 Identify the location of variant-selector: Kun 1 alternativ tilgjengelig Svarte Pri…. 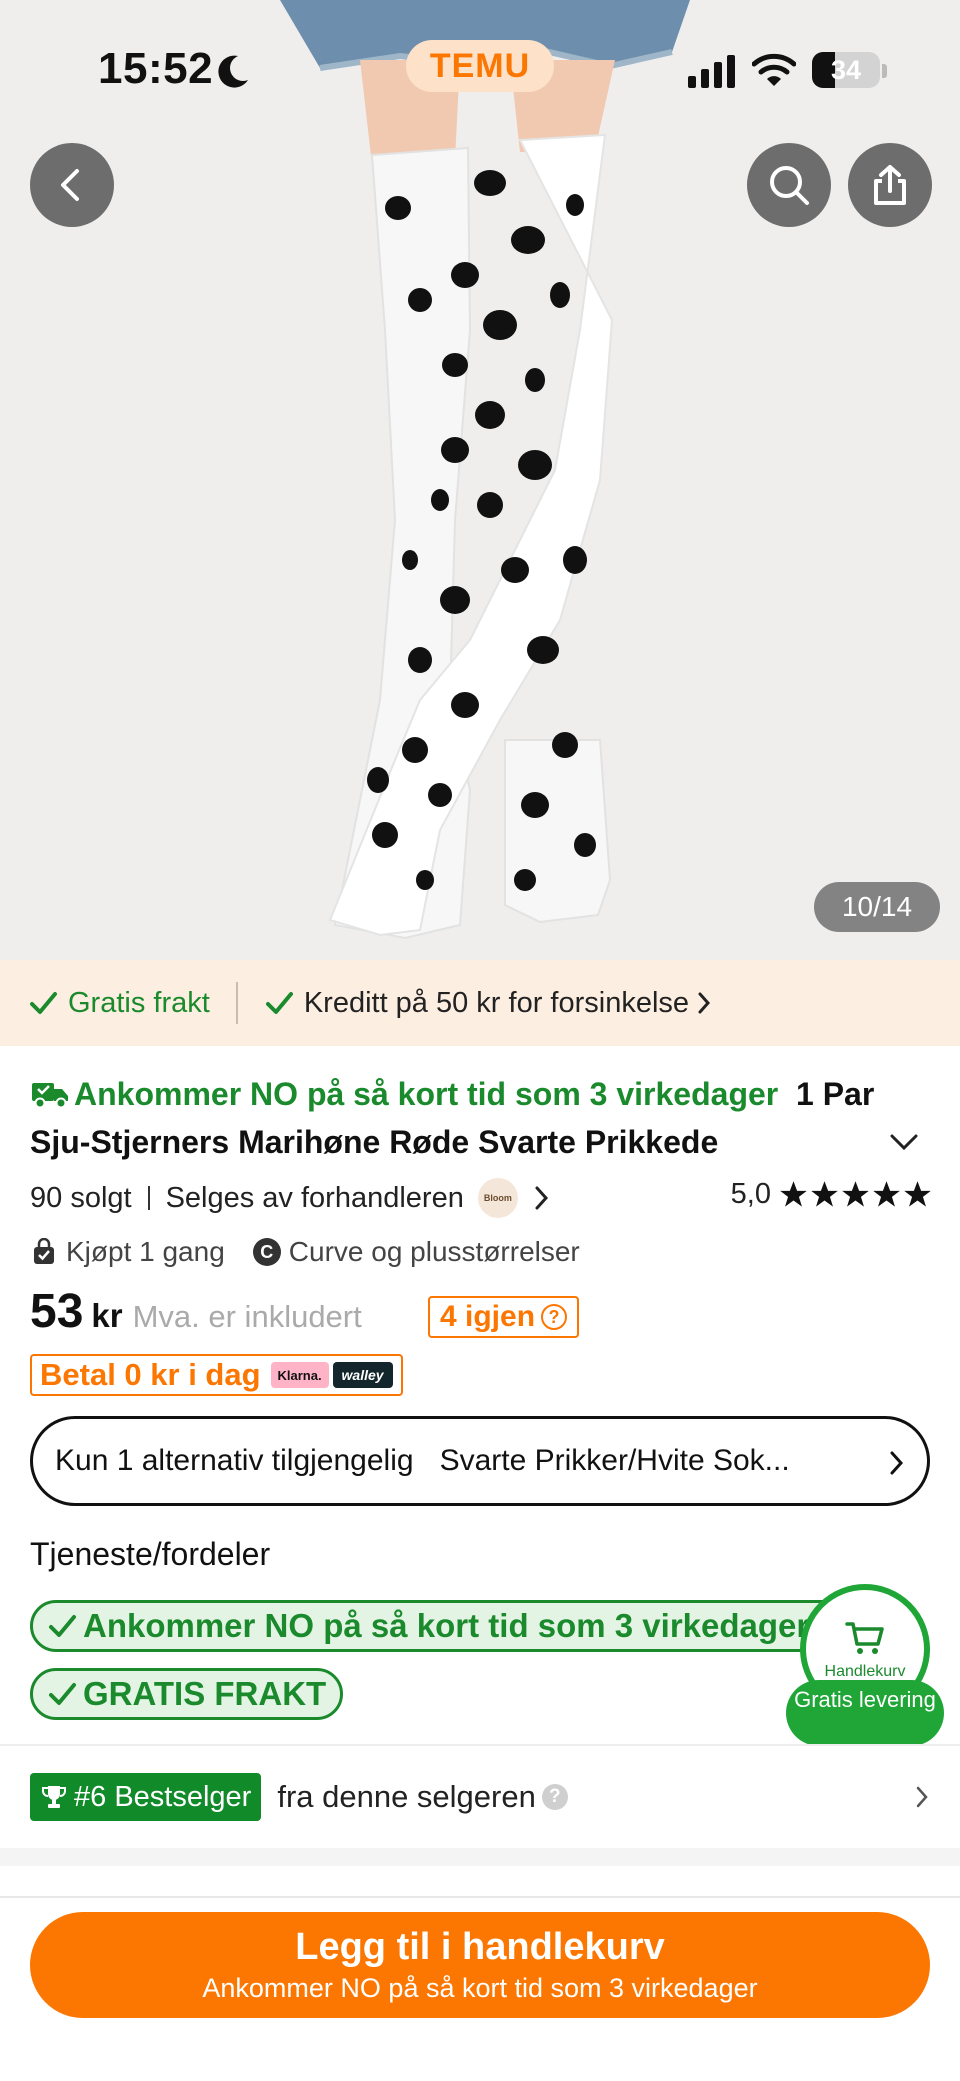
(480, 1461).